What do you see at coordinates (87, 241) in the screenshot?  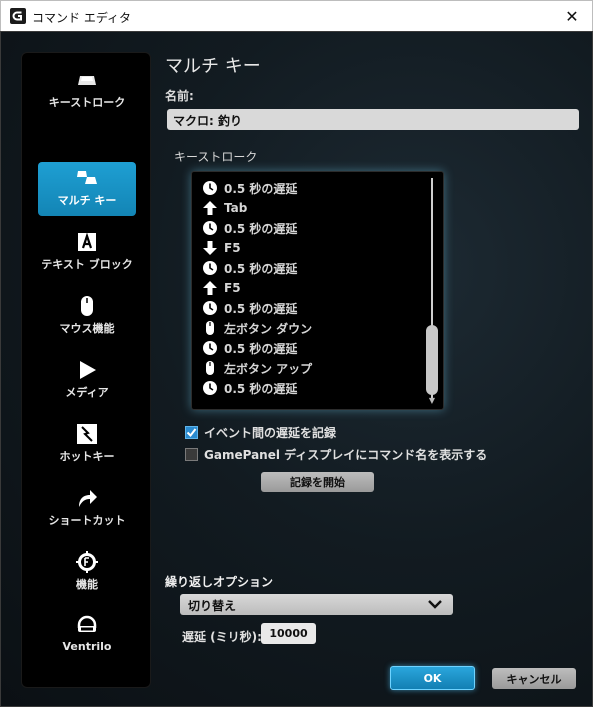 I see `text-block-icon` at bounding box center [87, 241].